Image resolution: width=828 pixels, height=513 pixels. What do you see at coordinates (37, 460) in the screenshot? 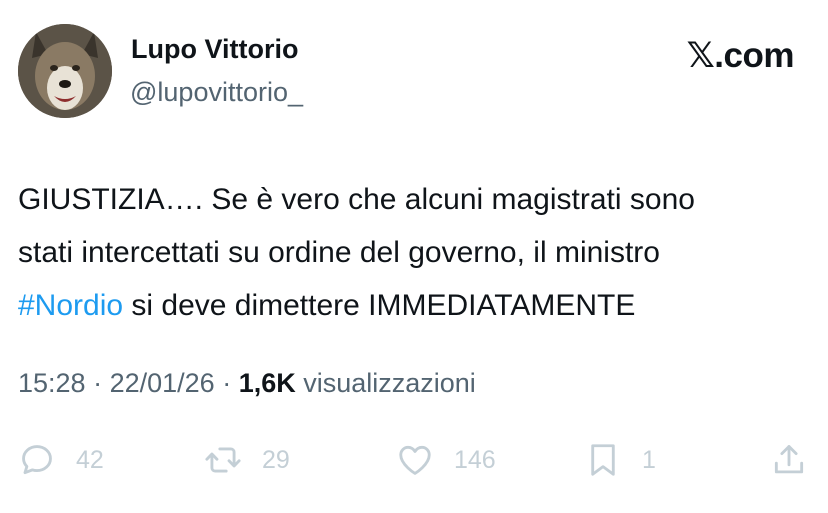
I see `reply-icon` at bounding box center [37, 460].